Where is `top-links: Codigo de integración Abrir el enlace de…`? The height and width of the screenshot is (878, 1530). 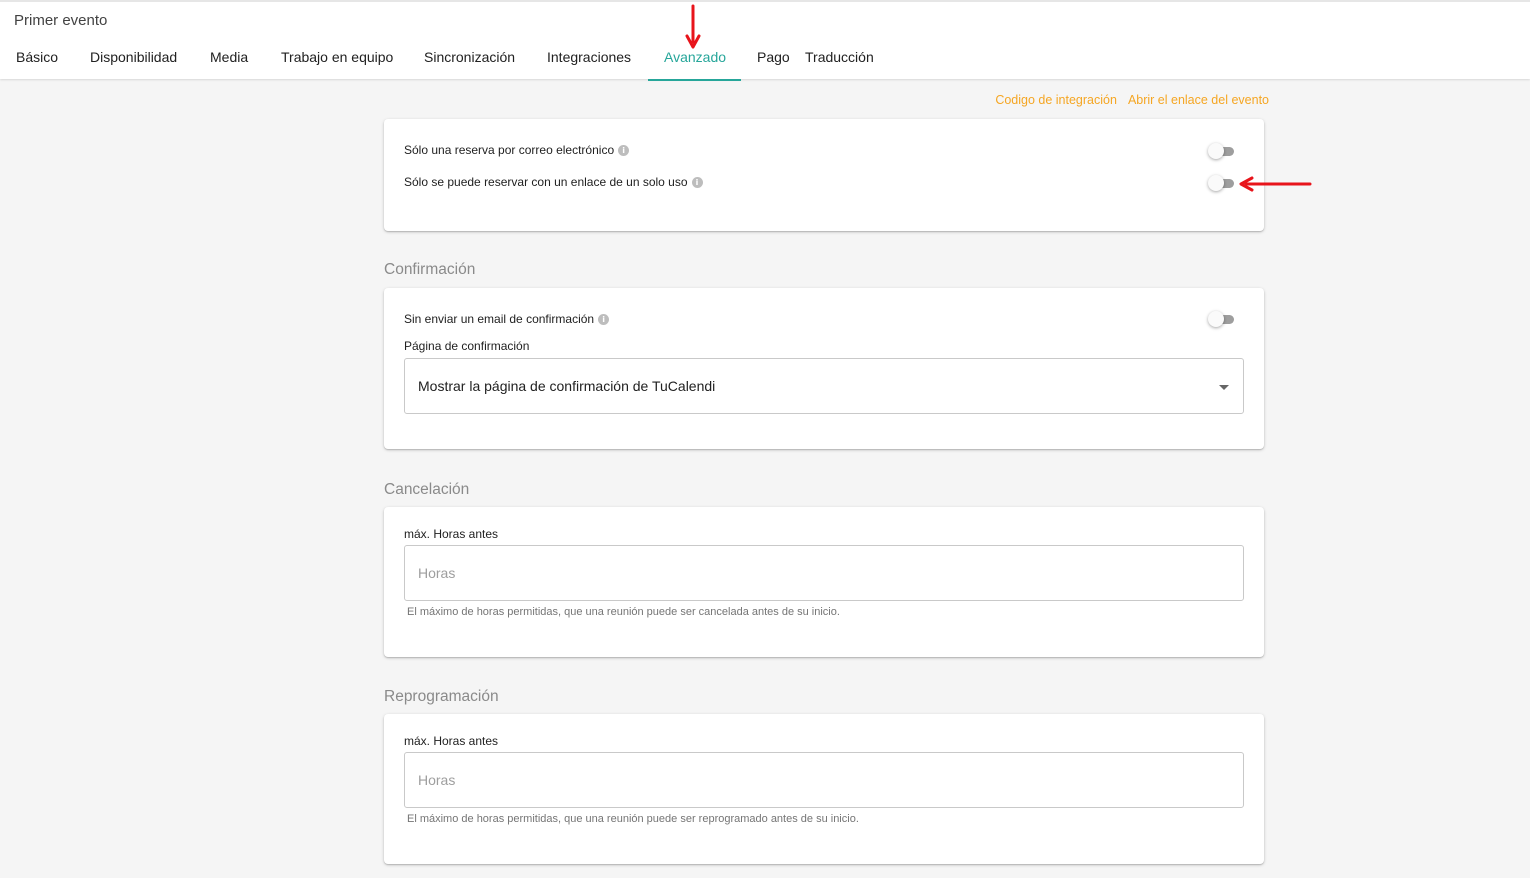
top-links: Codigo de integración Abrir el enlace de… is located at coordinates (1132, 100).